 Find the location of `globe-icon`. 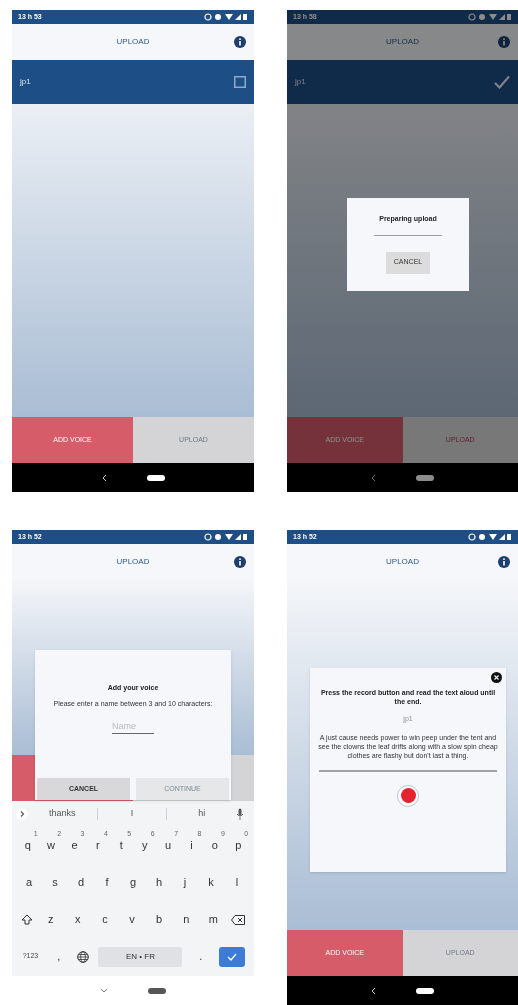

globe-icon is located at coordinates (83, 956).